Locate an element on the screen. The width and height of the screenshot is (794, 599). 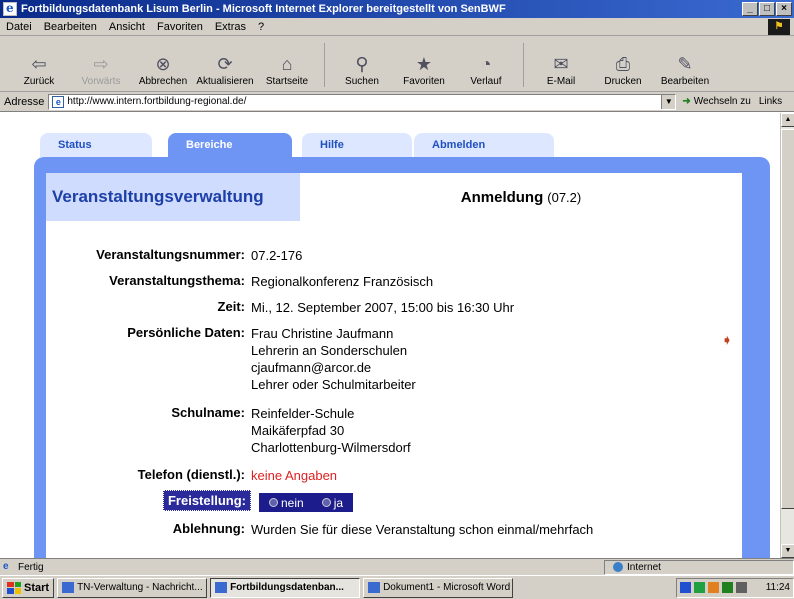
scroll-down-icon: ▼ is located at coordinates (787, 551).